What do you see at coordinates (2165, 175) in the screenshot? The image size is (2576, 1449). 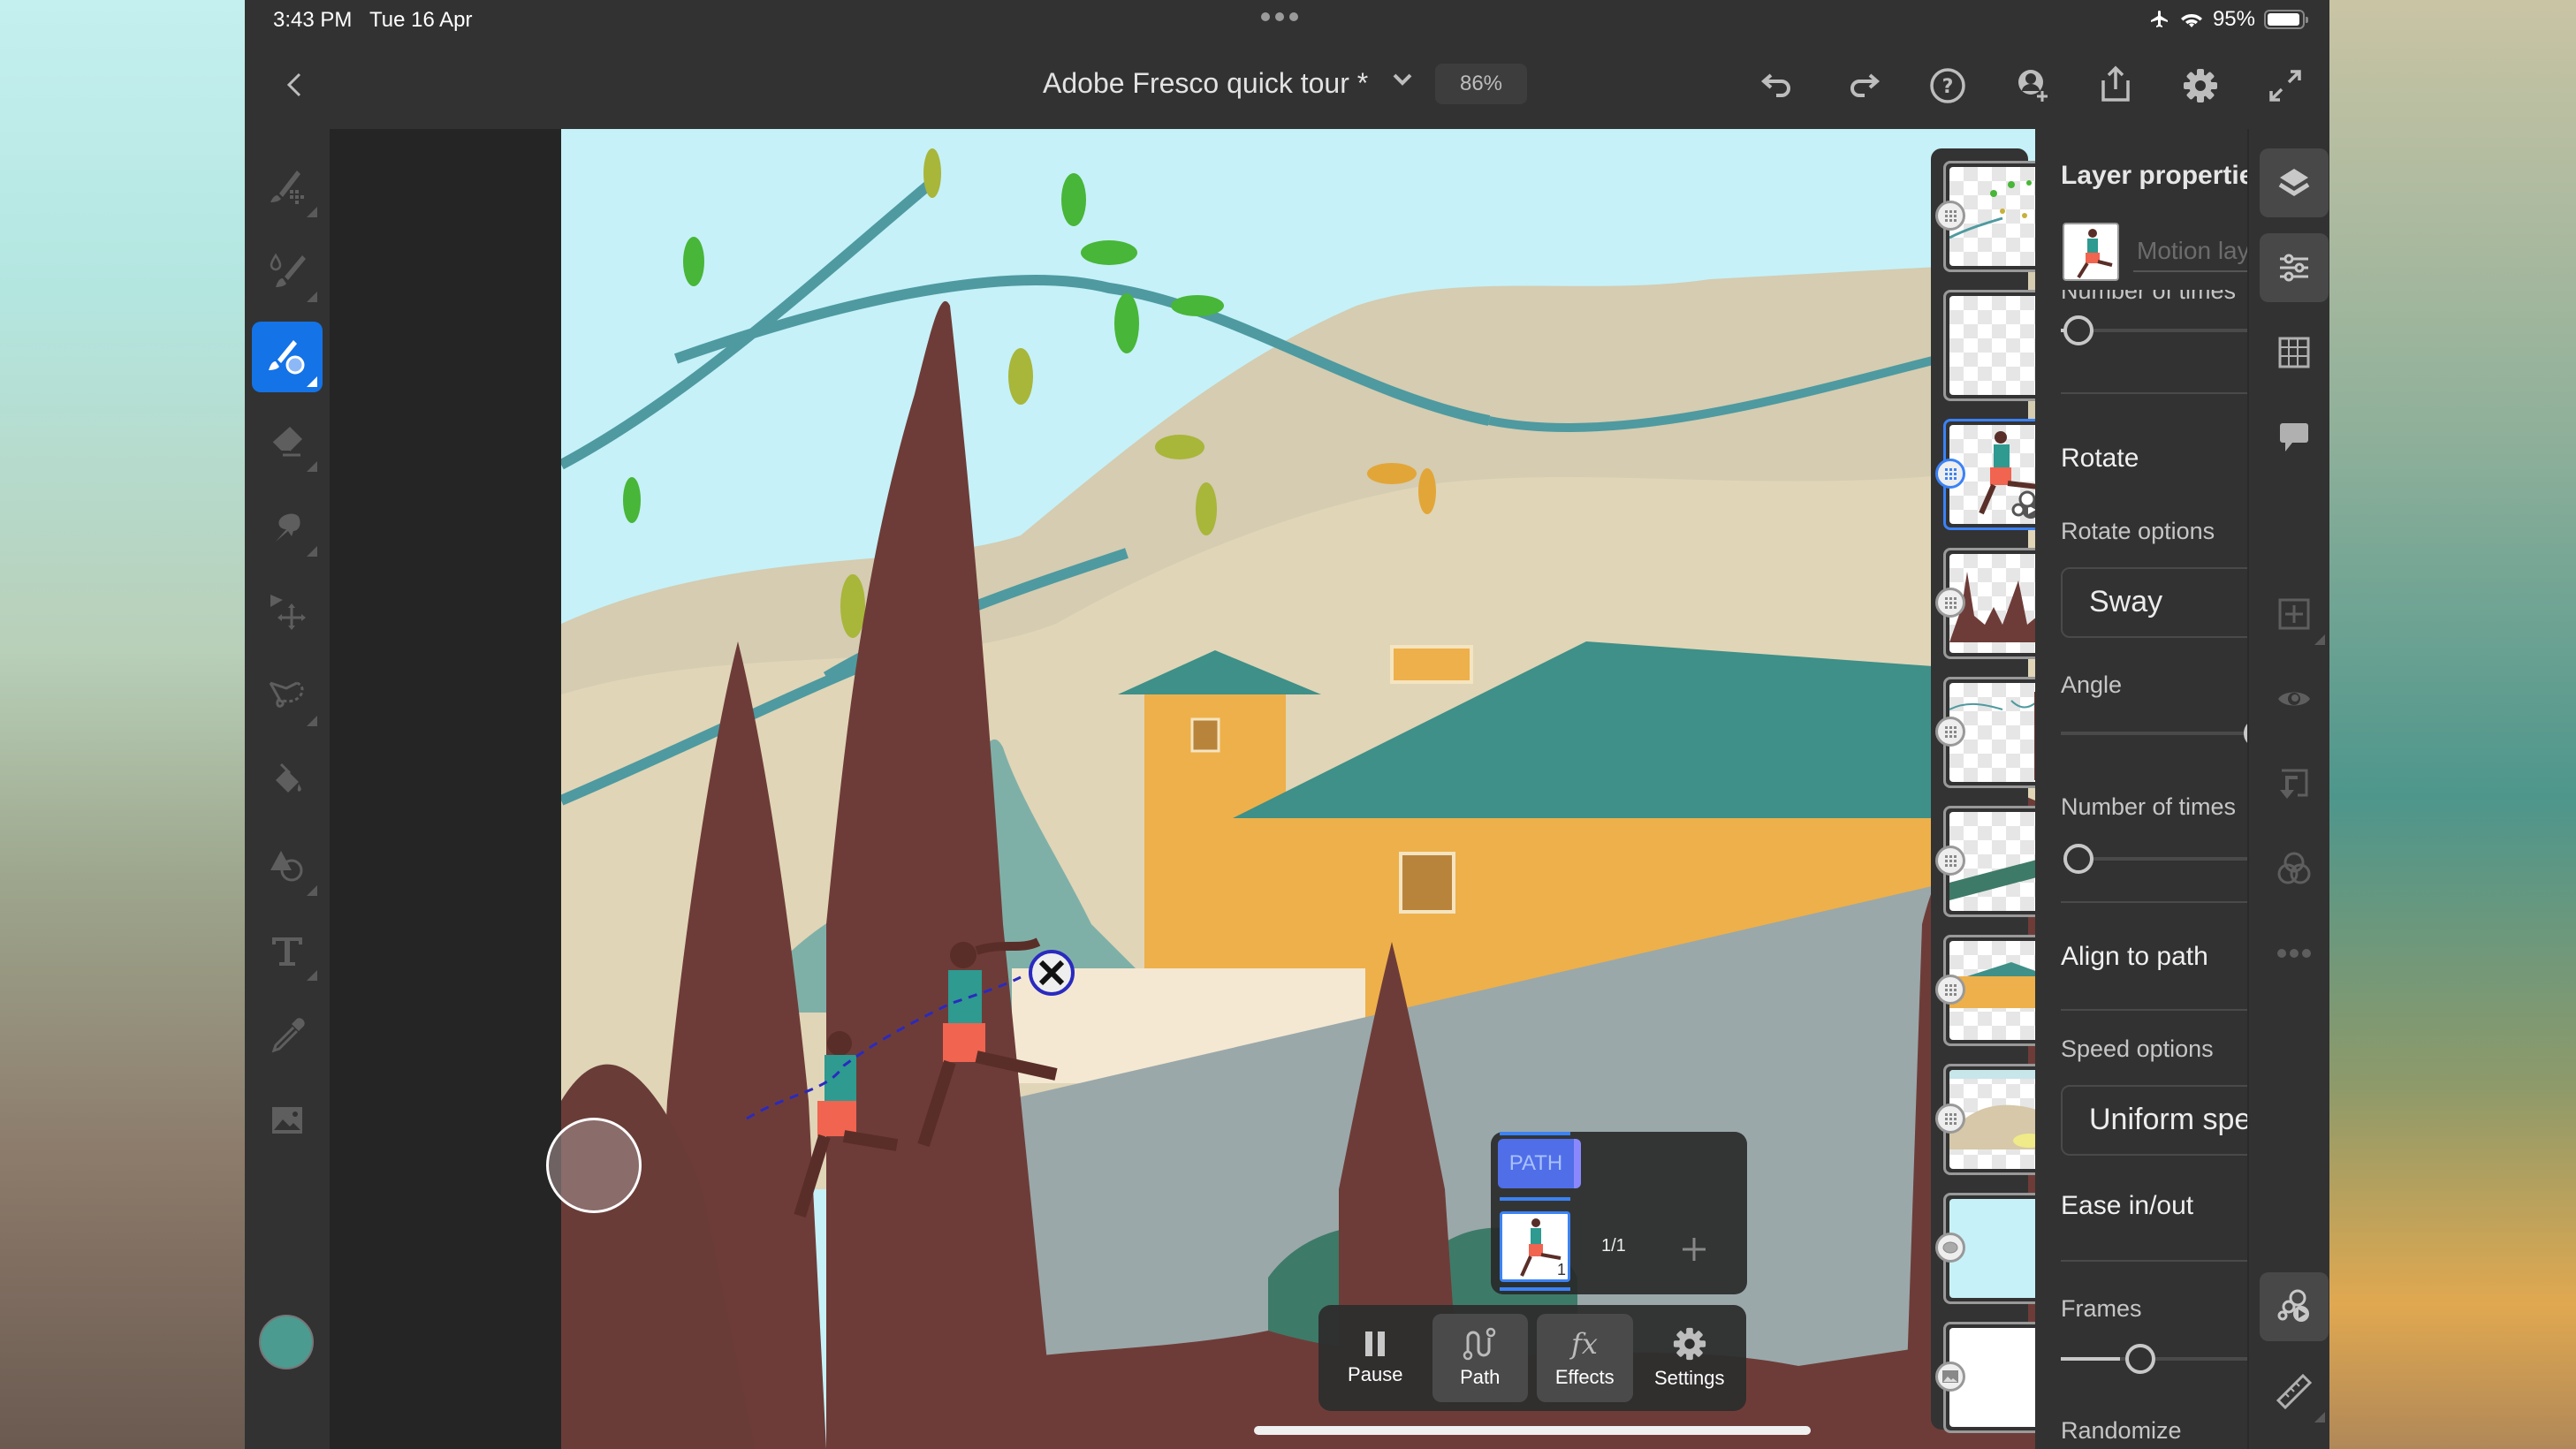 I see `panel-title: Layer properties` at bounding box center [2165, 175].